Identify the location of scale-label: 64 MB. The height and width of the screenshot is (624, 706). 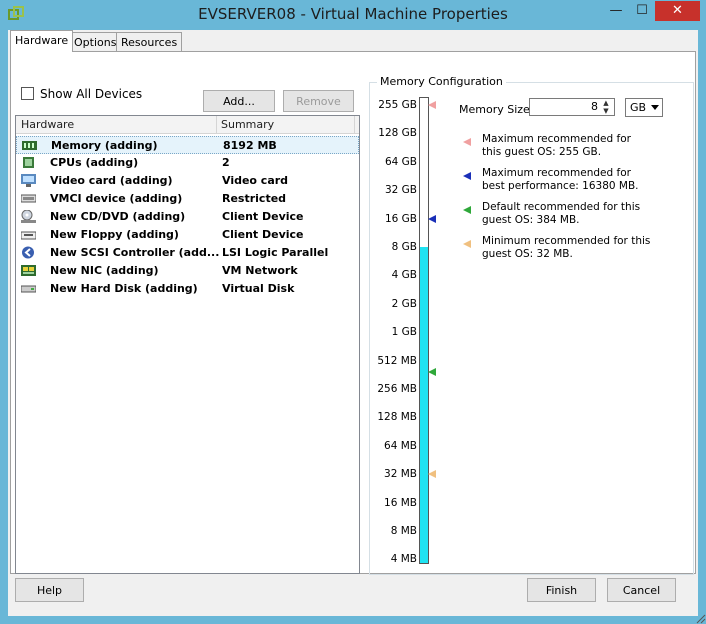
(400, 445).